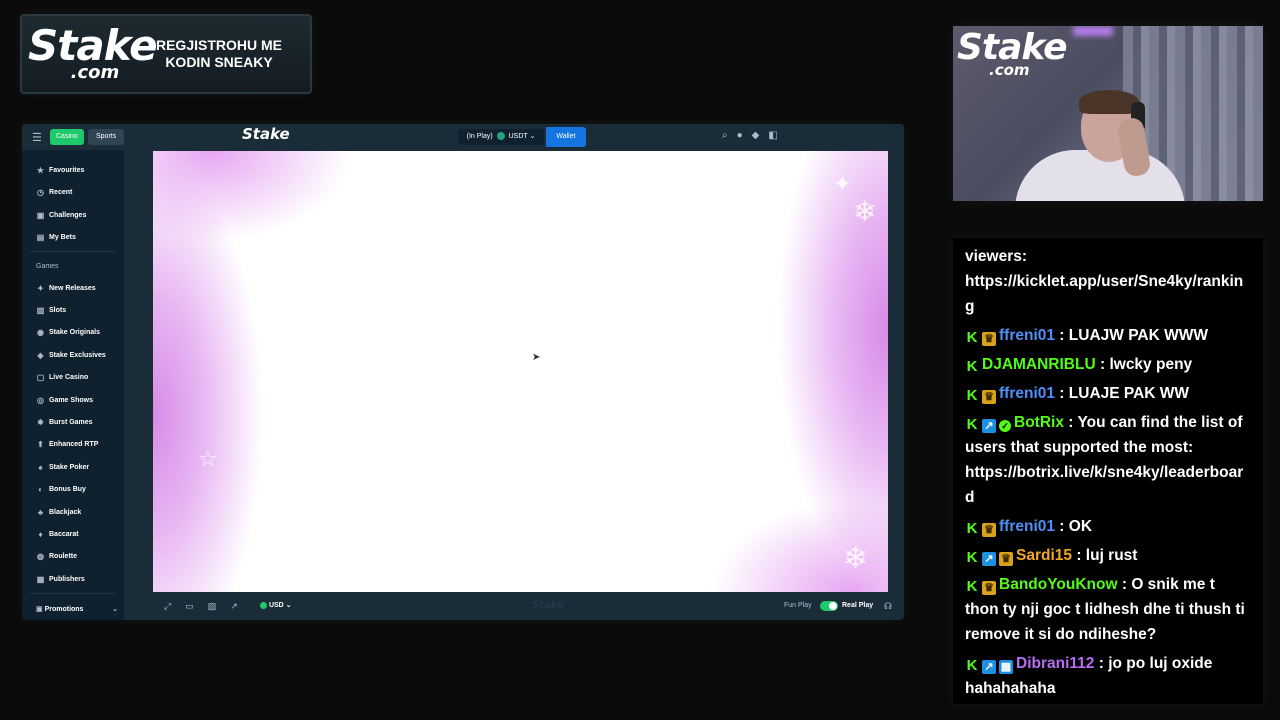 This screenshot has height=720, width=1280. I want to click on sidebar-item-label: Stake Poker, so click(69, 467).